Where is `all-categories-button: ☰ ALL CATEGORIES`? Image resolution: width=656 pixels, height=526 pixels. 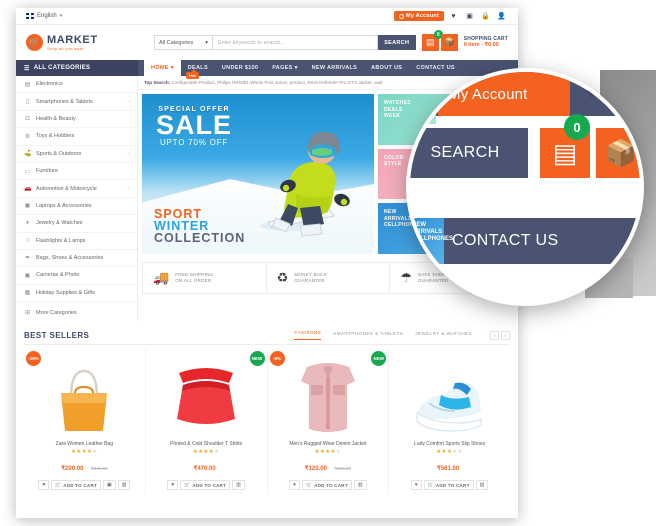
all-categories-button: ☰ ALL CATEGORIES is located at coordinates (77, 68).